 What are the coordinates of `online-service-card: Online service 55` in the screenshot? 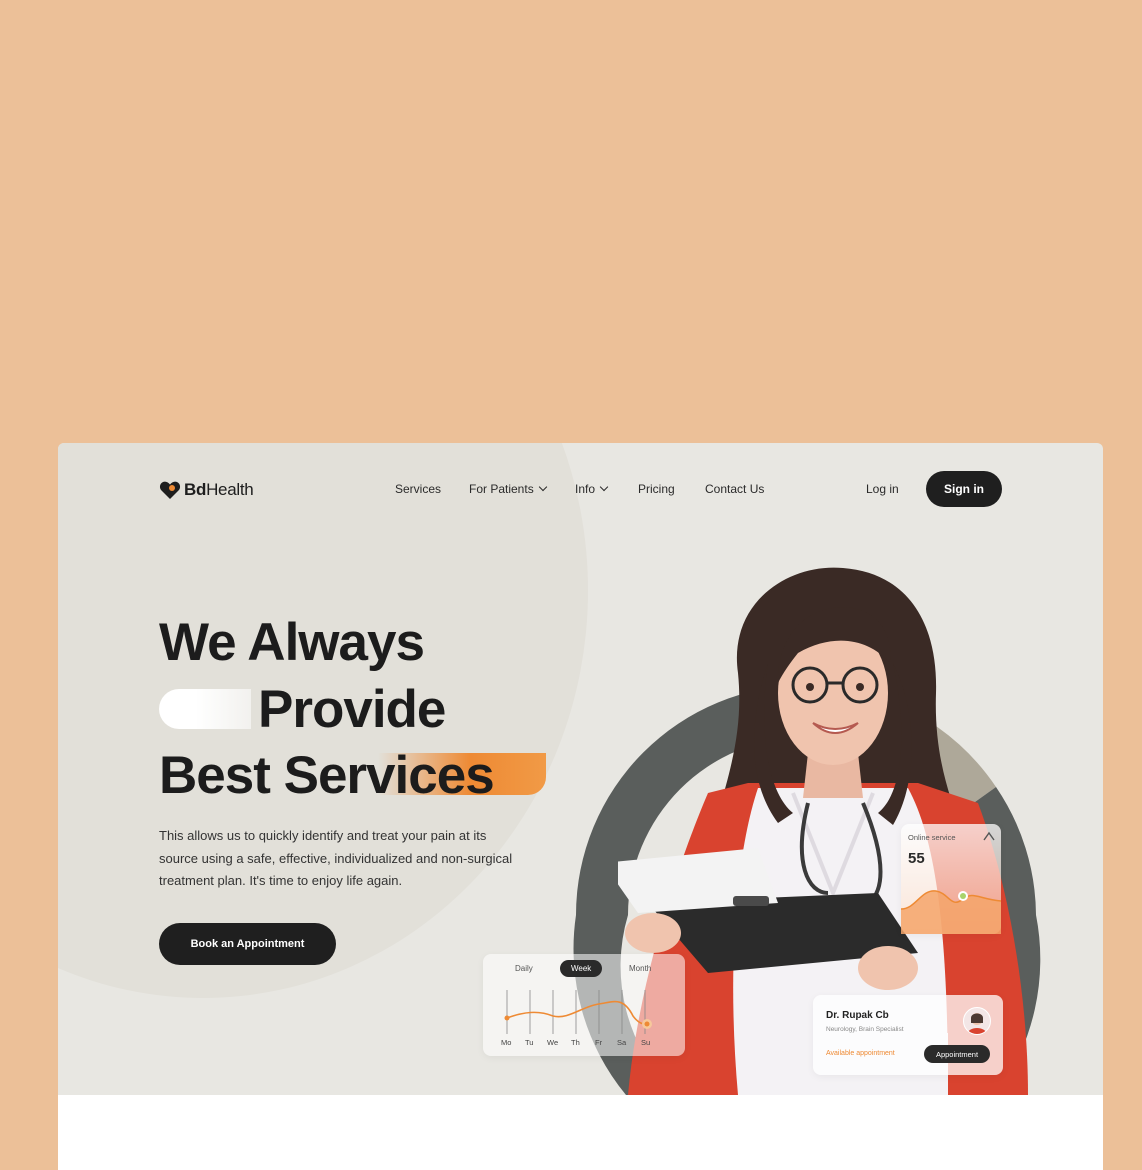 It's located at (951, 879).